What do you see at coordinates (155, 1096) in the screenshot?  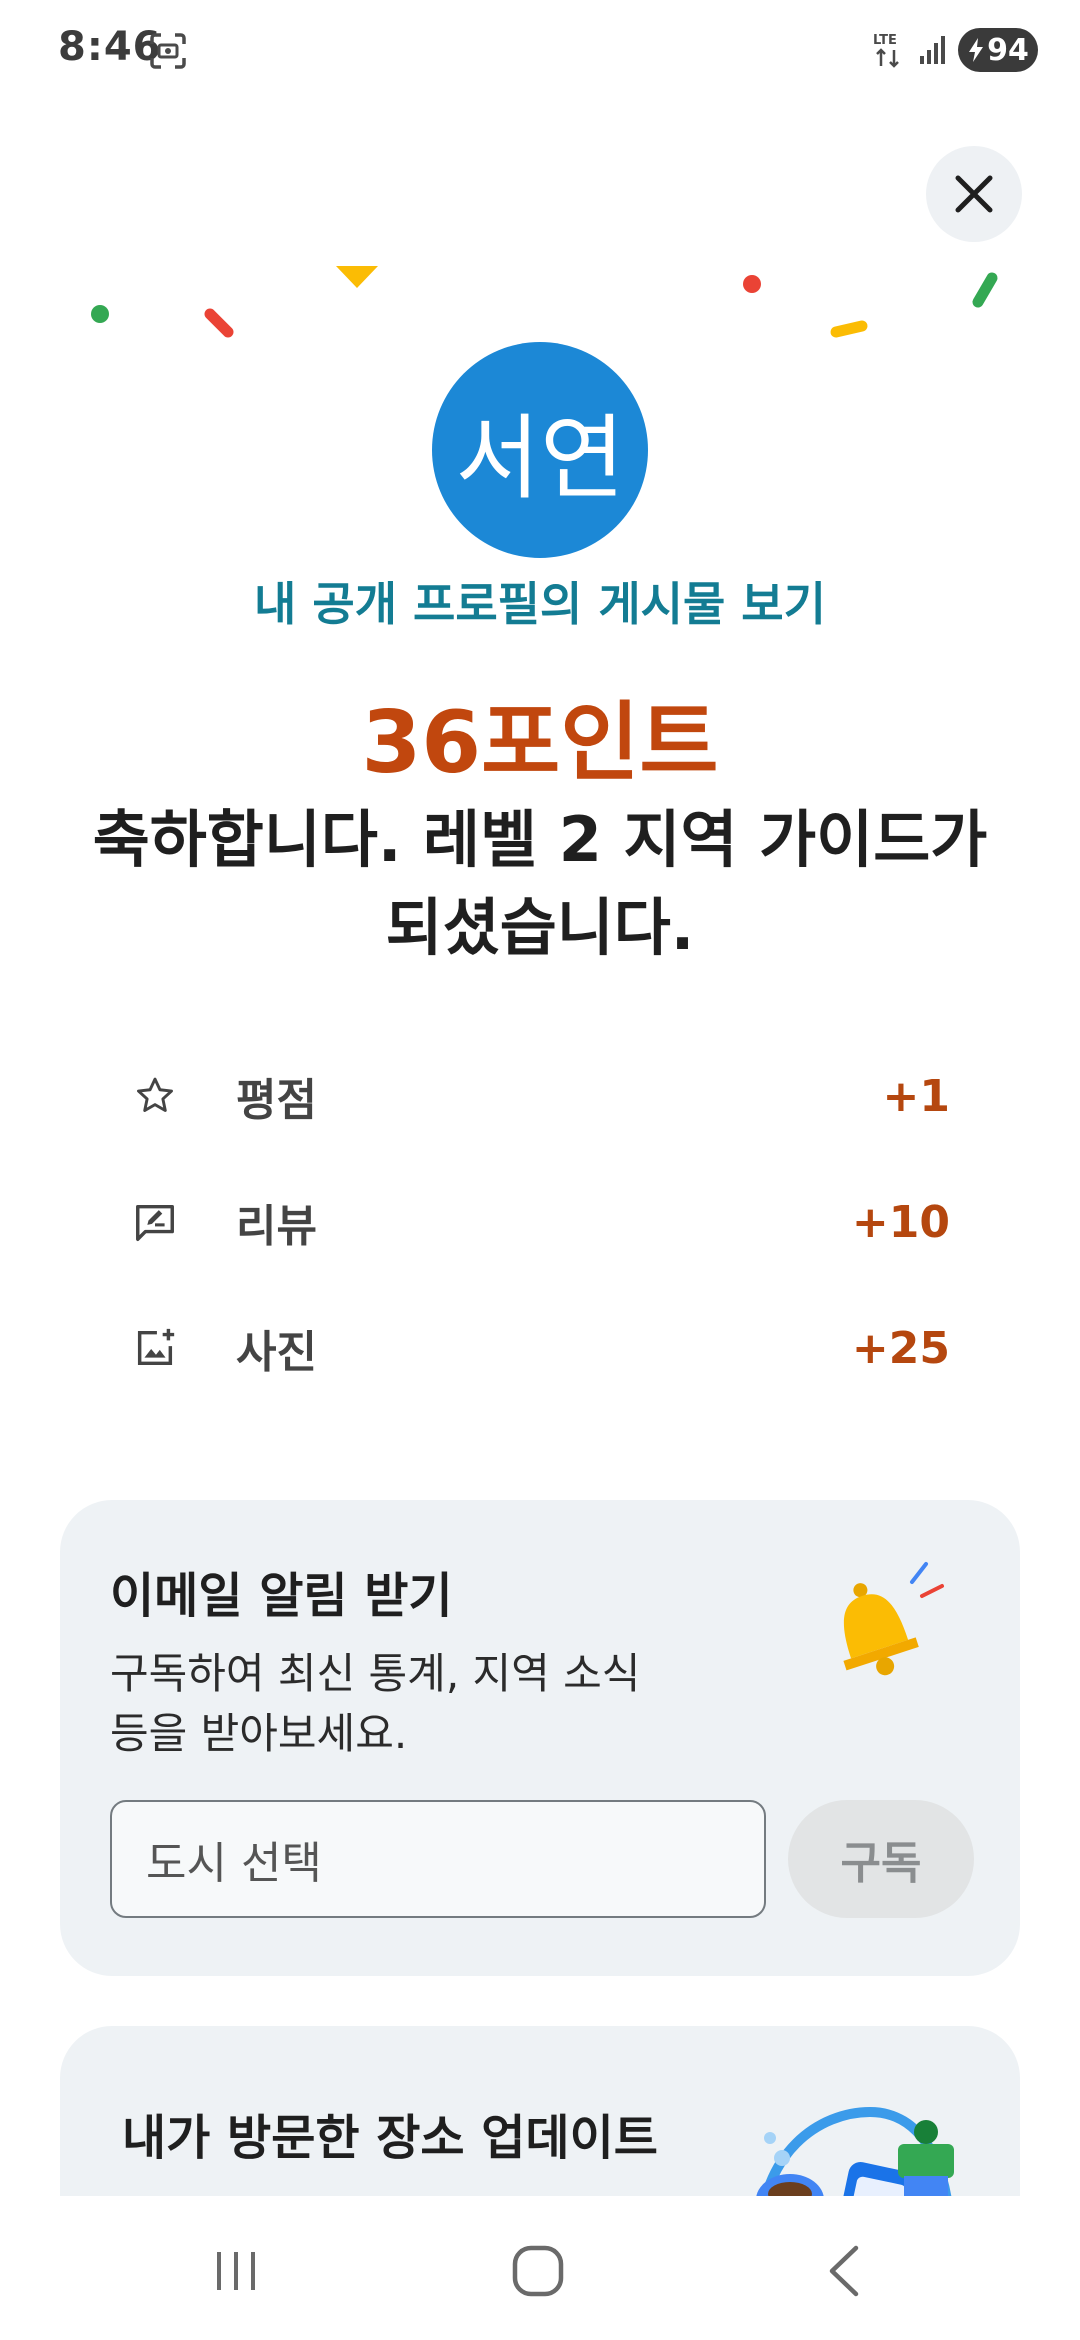 I see `star-outline-icon` at bounding box center [155, 1096].